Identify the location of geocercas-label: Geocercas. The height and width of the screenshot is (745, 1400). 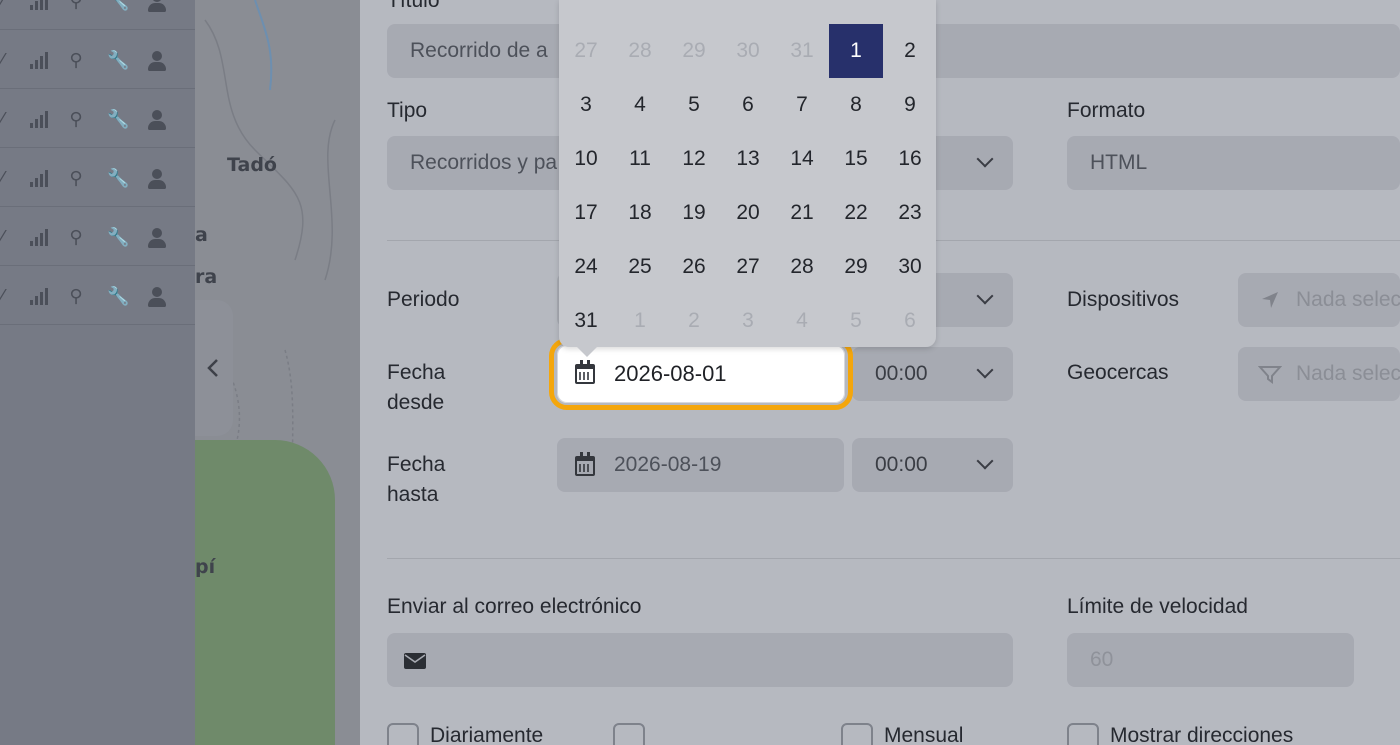
(1118, 372).